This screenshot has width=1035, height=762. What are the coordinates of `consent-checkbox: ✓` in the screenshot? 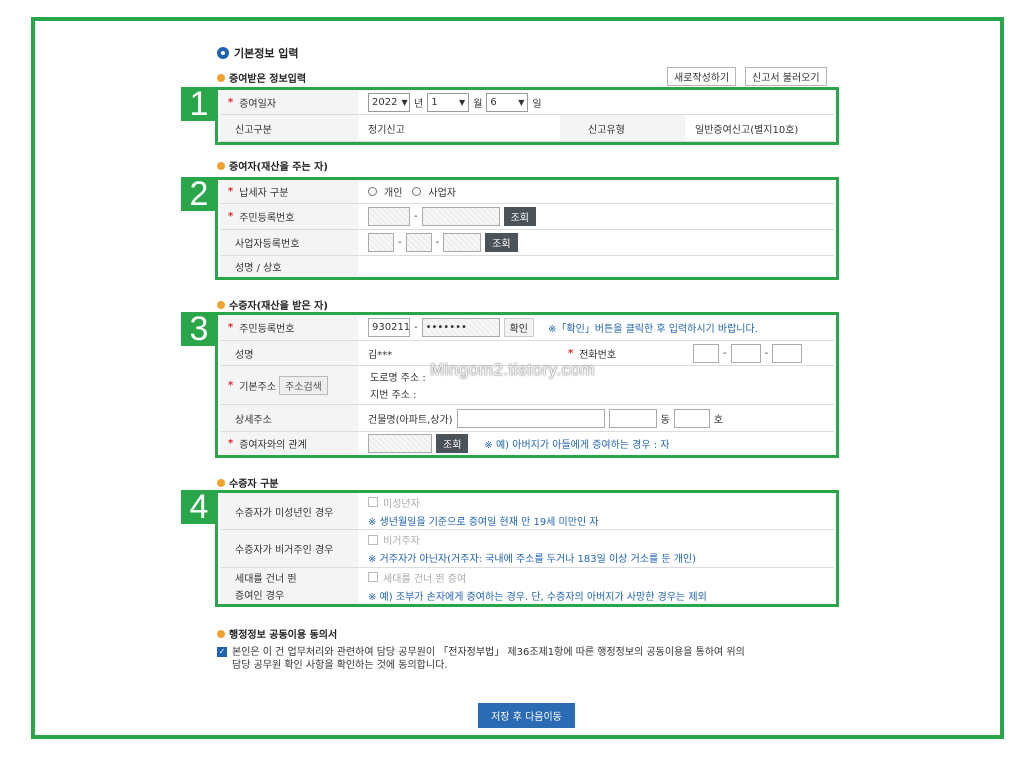 It's located at (222, 652).